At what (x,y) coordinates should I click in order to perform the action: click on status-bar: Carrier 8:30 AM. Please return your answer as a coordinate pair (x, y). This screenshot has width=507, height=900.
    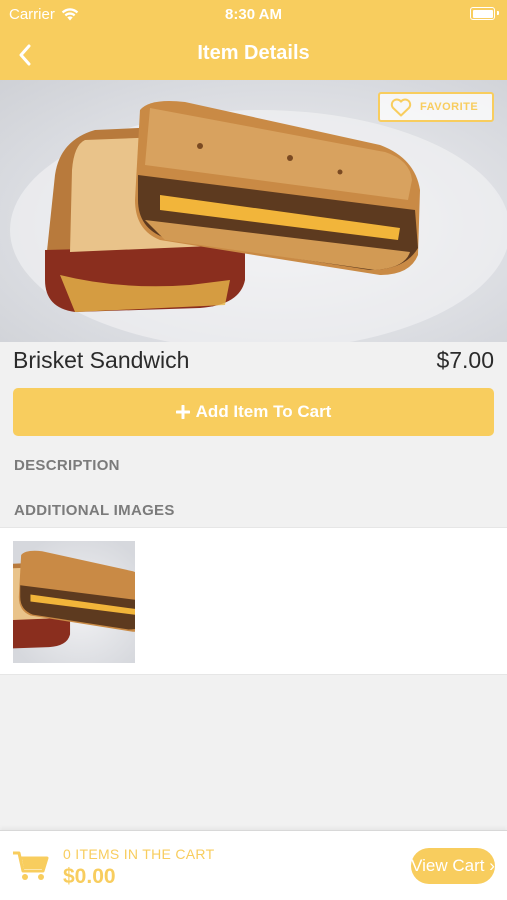
    Looking at the image, I should click on (253, 15).